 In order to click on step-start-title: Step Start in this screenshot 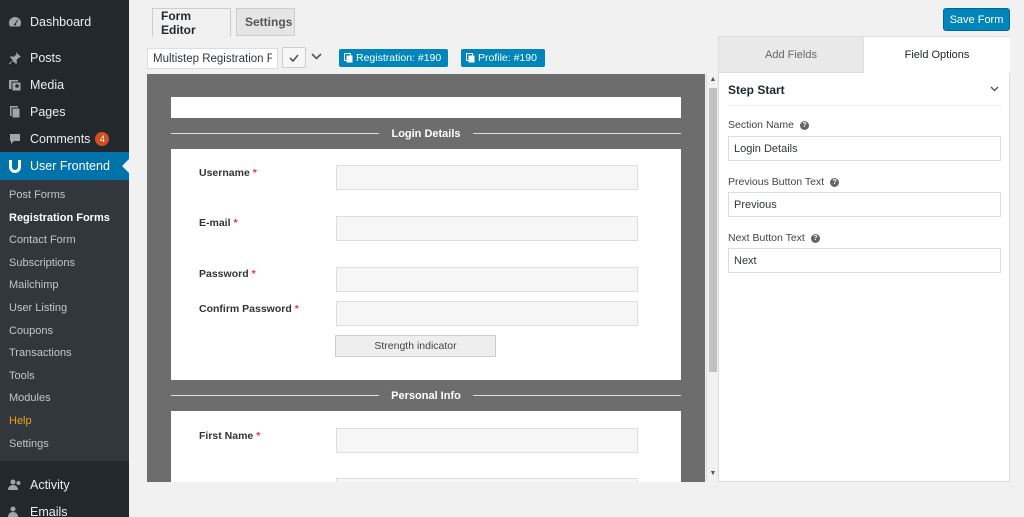, I will do `click(756, 90)`.